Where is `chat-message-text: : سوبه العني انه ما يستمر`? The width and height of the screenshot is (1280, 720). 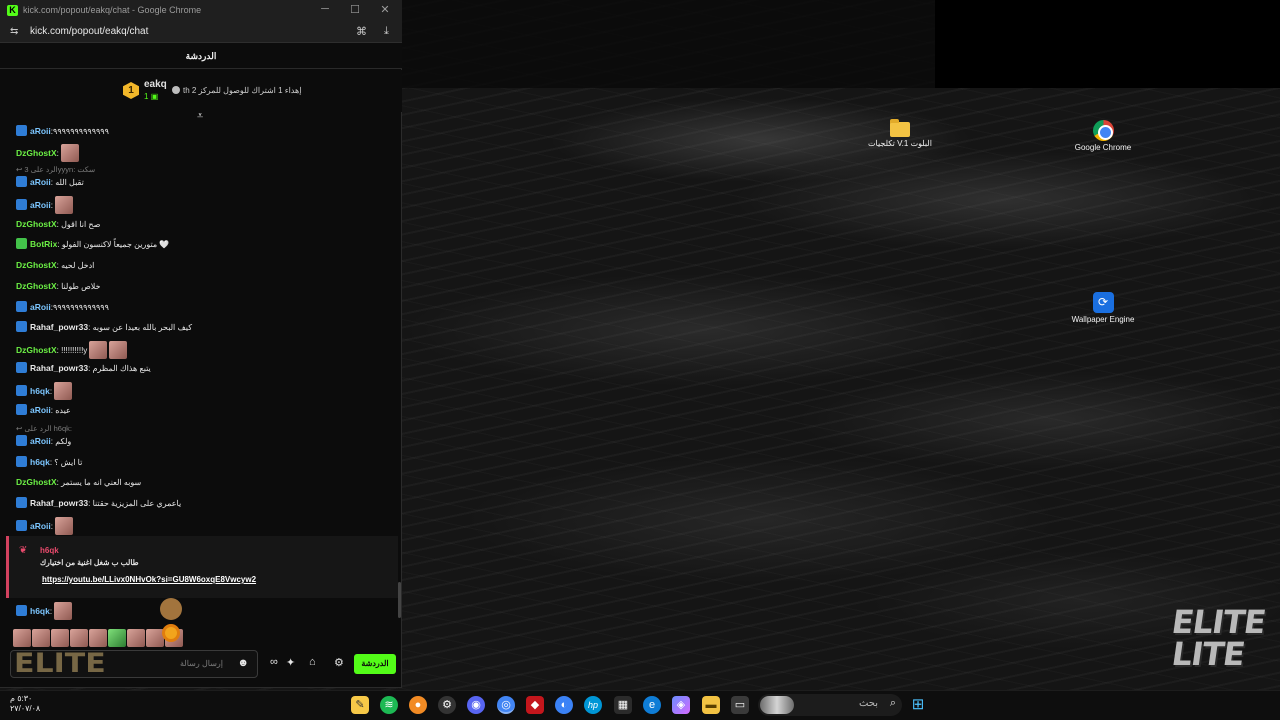
chat-message-text: : سوبه العني انه ما يستمر is located at coordinates (99, 482).